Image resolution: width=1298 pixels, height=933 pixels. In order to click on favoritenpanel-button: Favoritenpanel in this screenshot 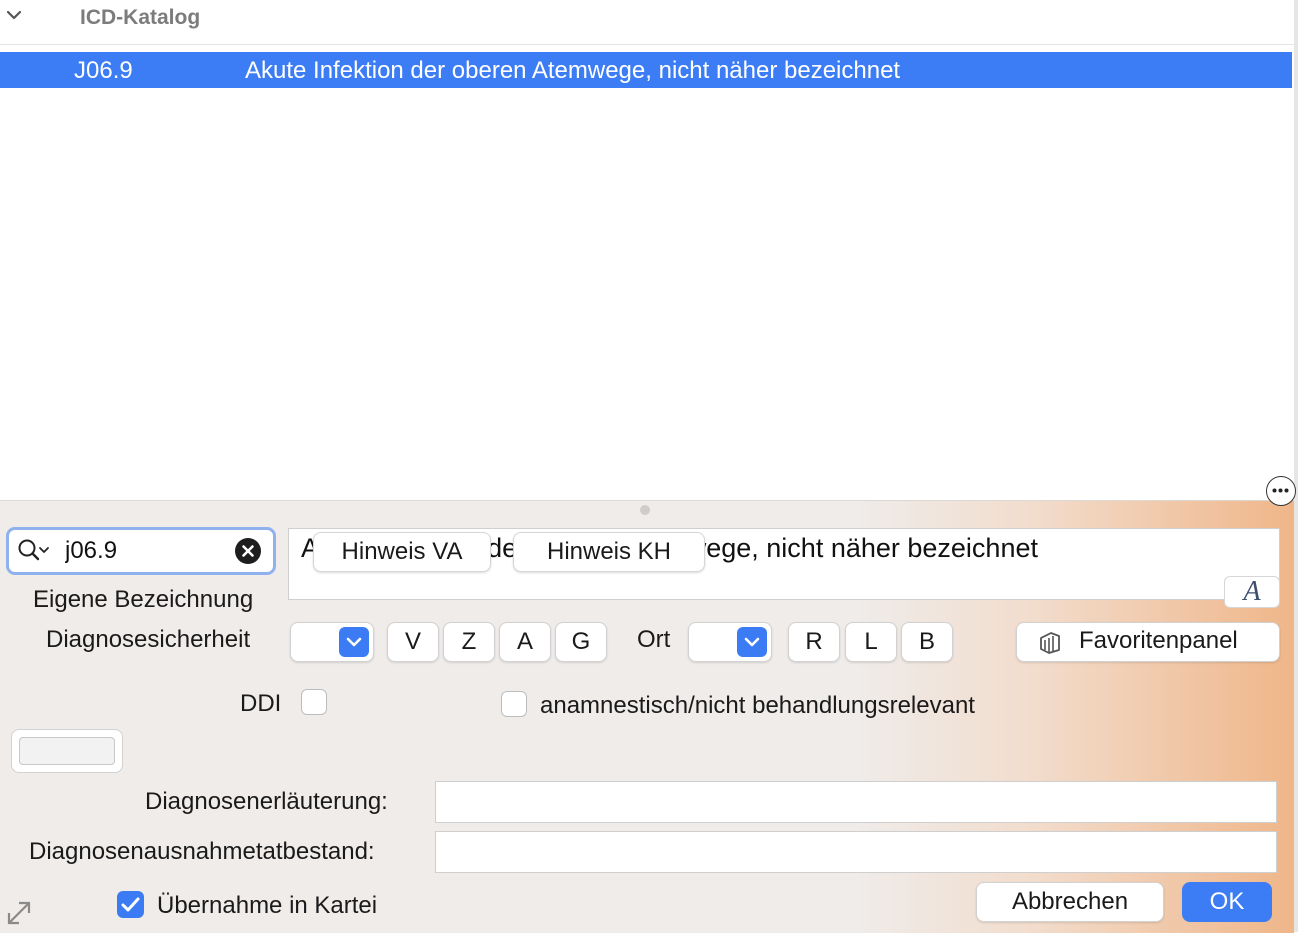, I will do `click(1148, 642)`.